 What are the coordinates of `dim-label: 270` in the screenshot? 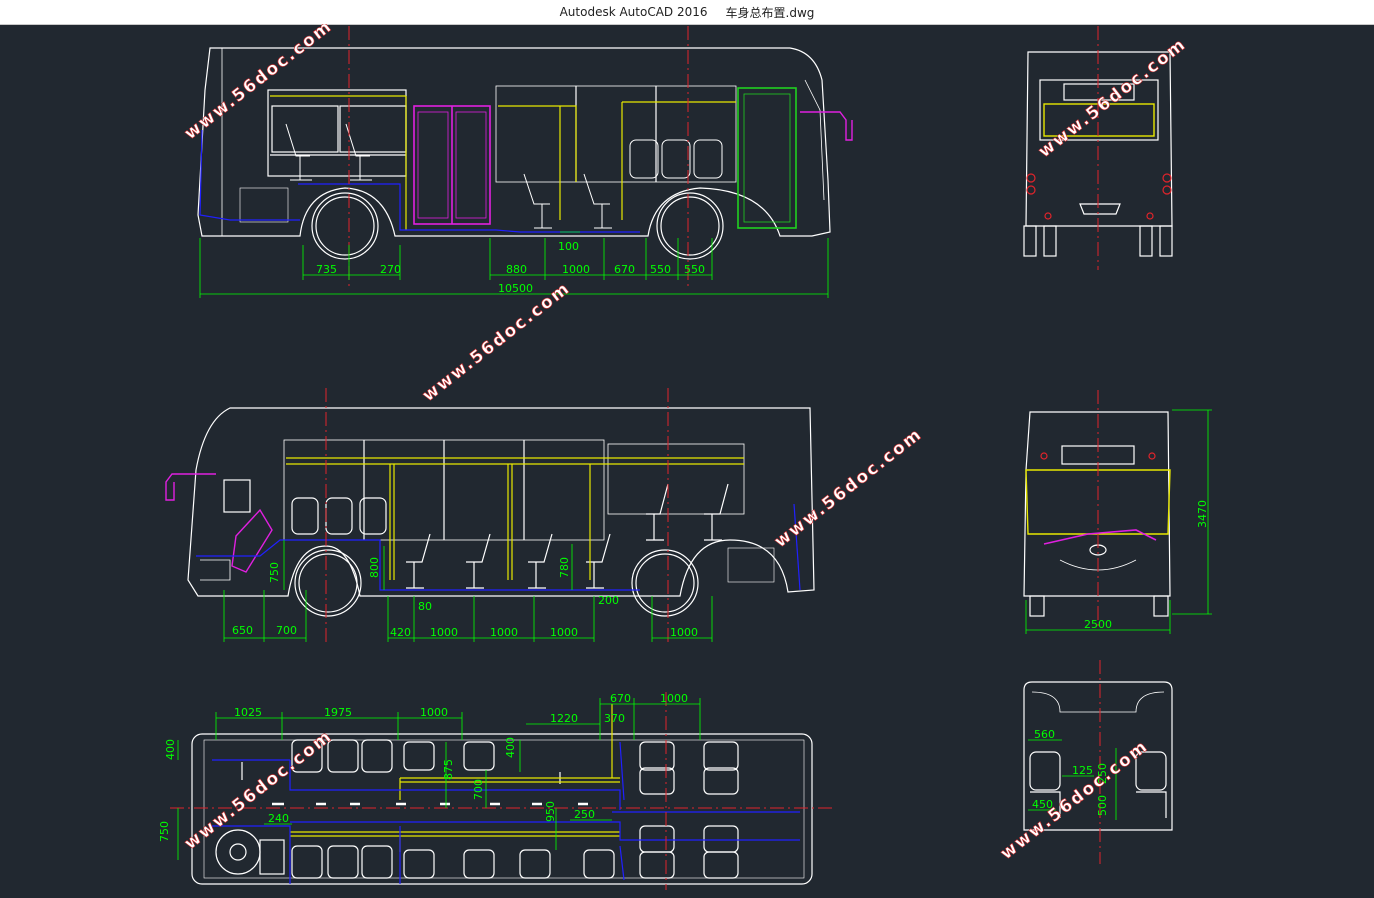 It's located at (390, 269).